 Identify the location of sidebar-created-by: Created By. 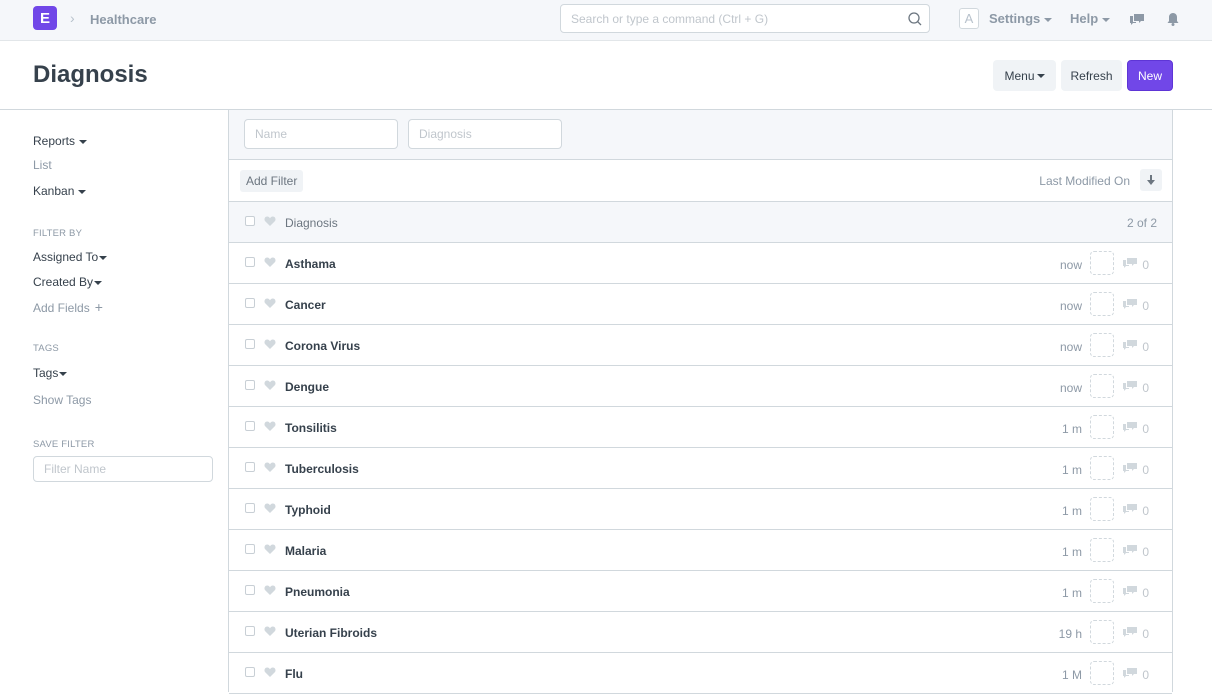
(68, 282).